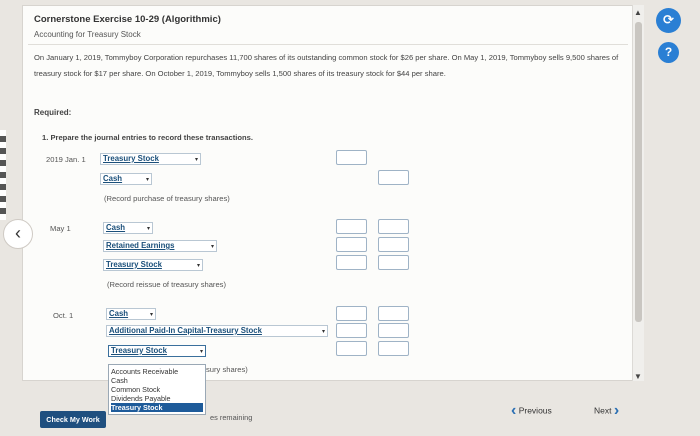  What do you see at coordinates (73, 419) in the screenshot?
I see `check-my-work-button: Check My Work` at bounding box center [73, 419].